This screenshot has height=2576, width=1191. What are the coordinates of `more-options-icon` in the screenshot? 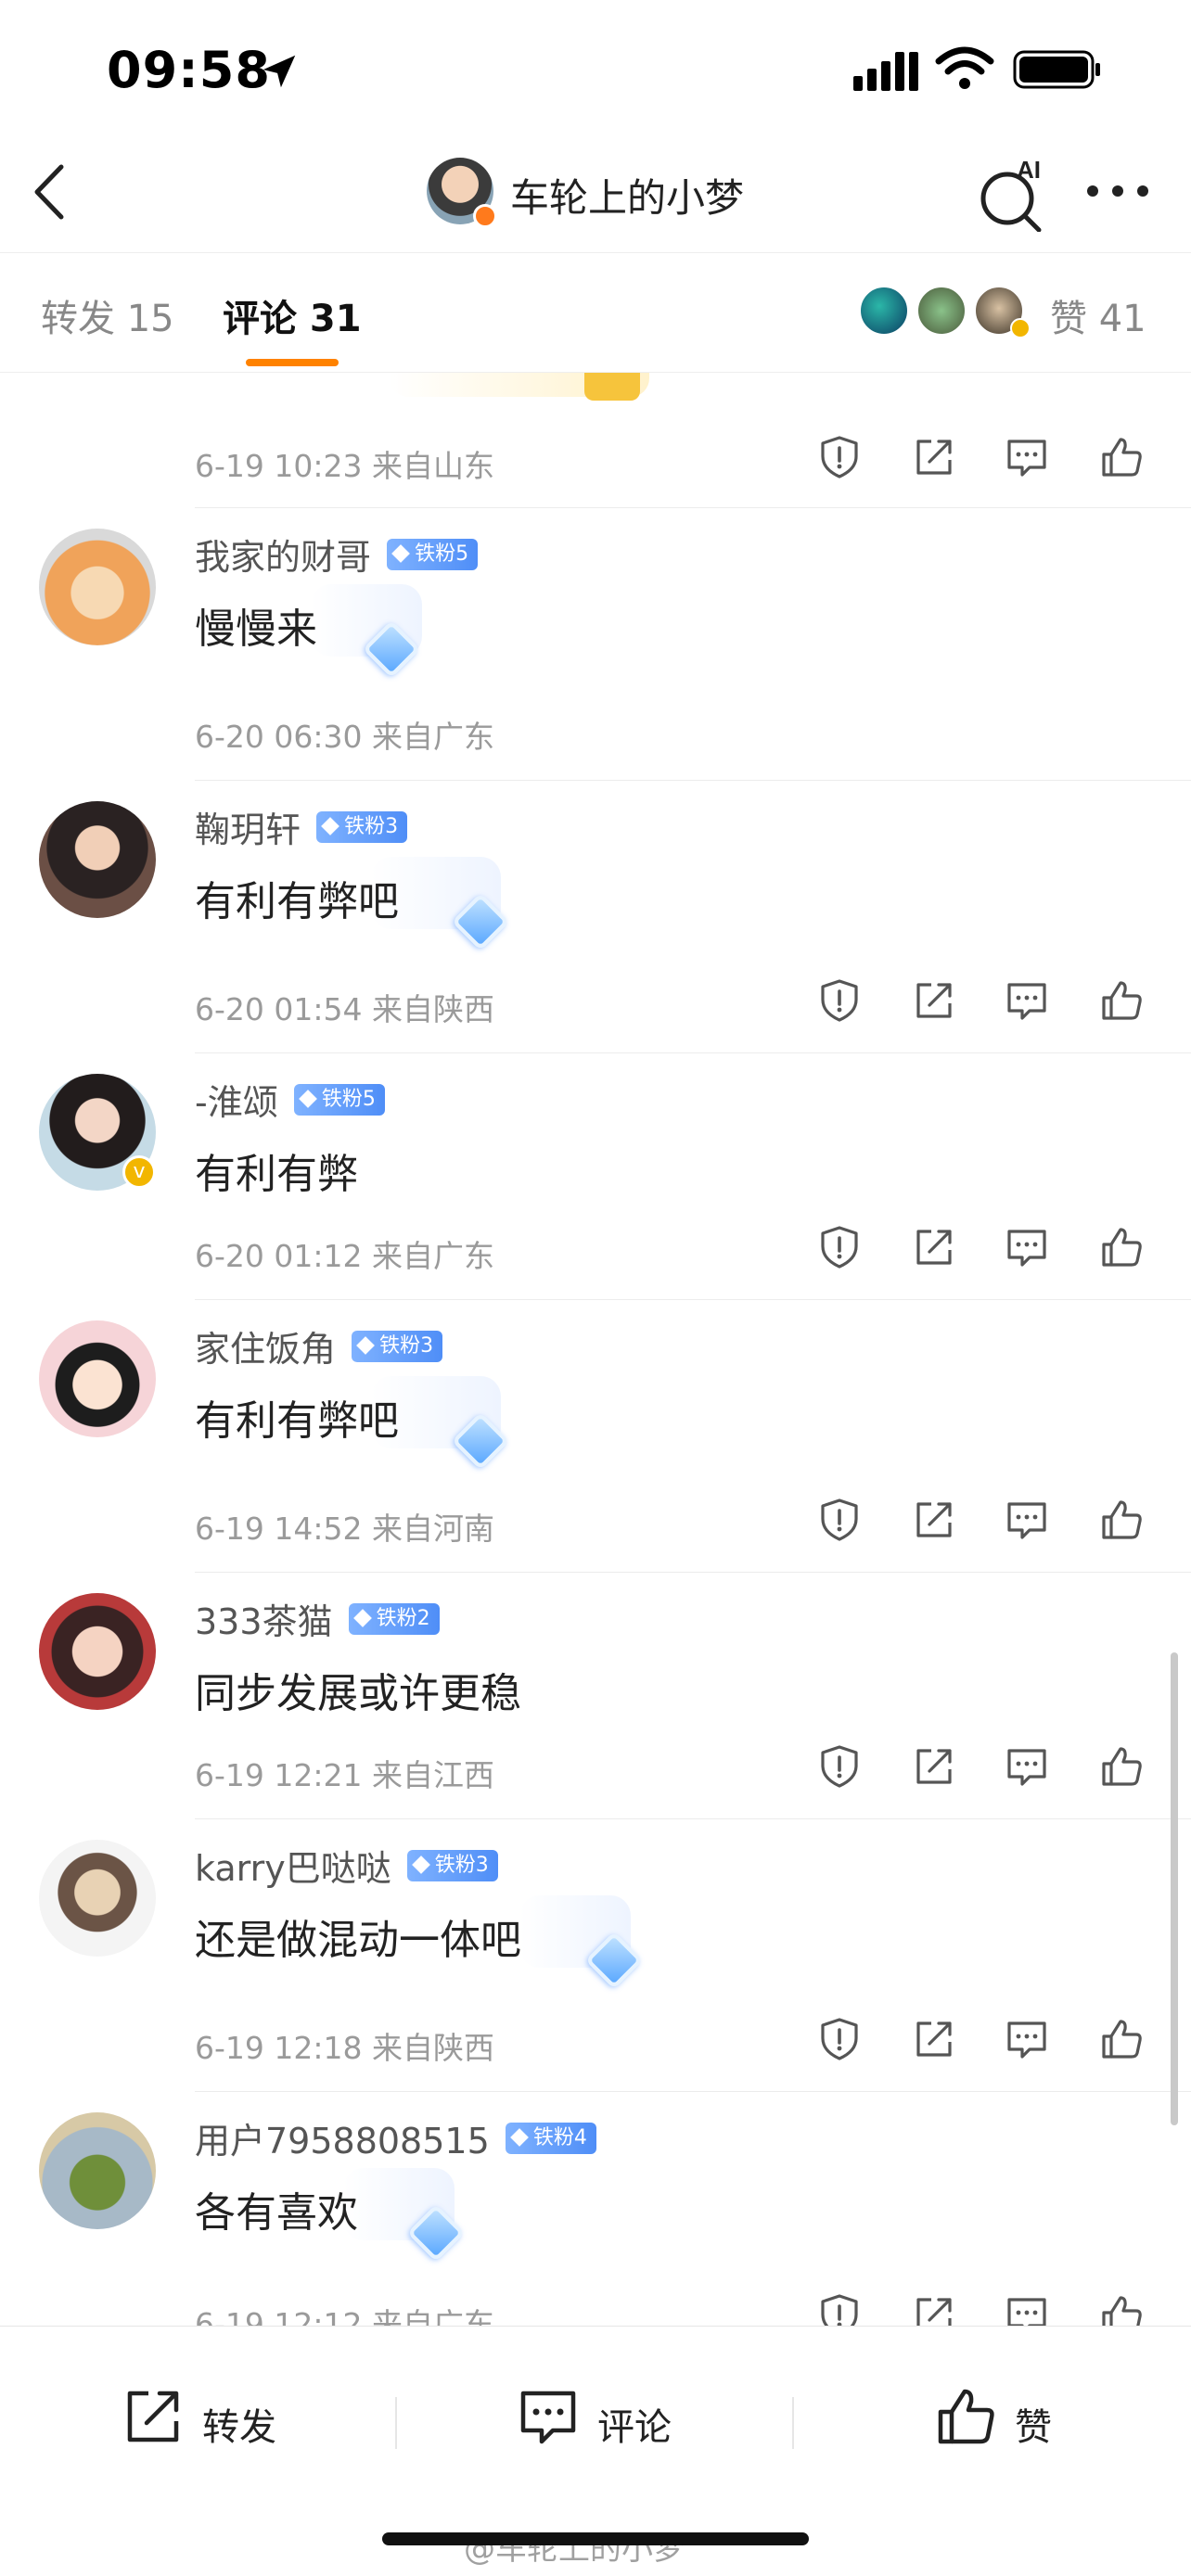 It's located at (1117, 191).